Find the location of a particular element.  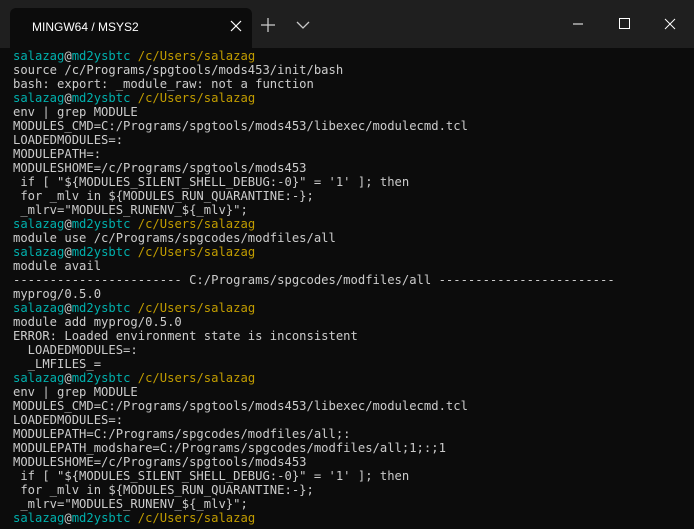

maximize-button is located at coordinates (624, 24).